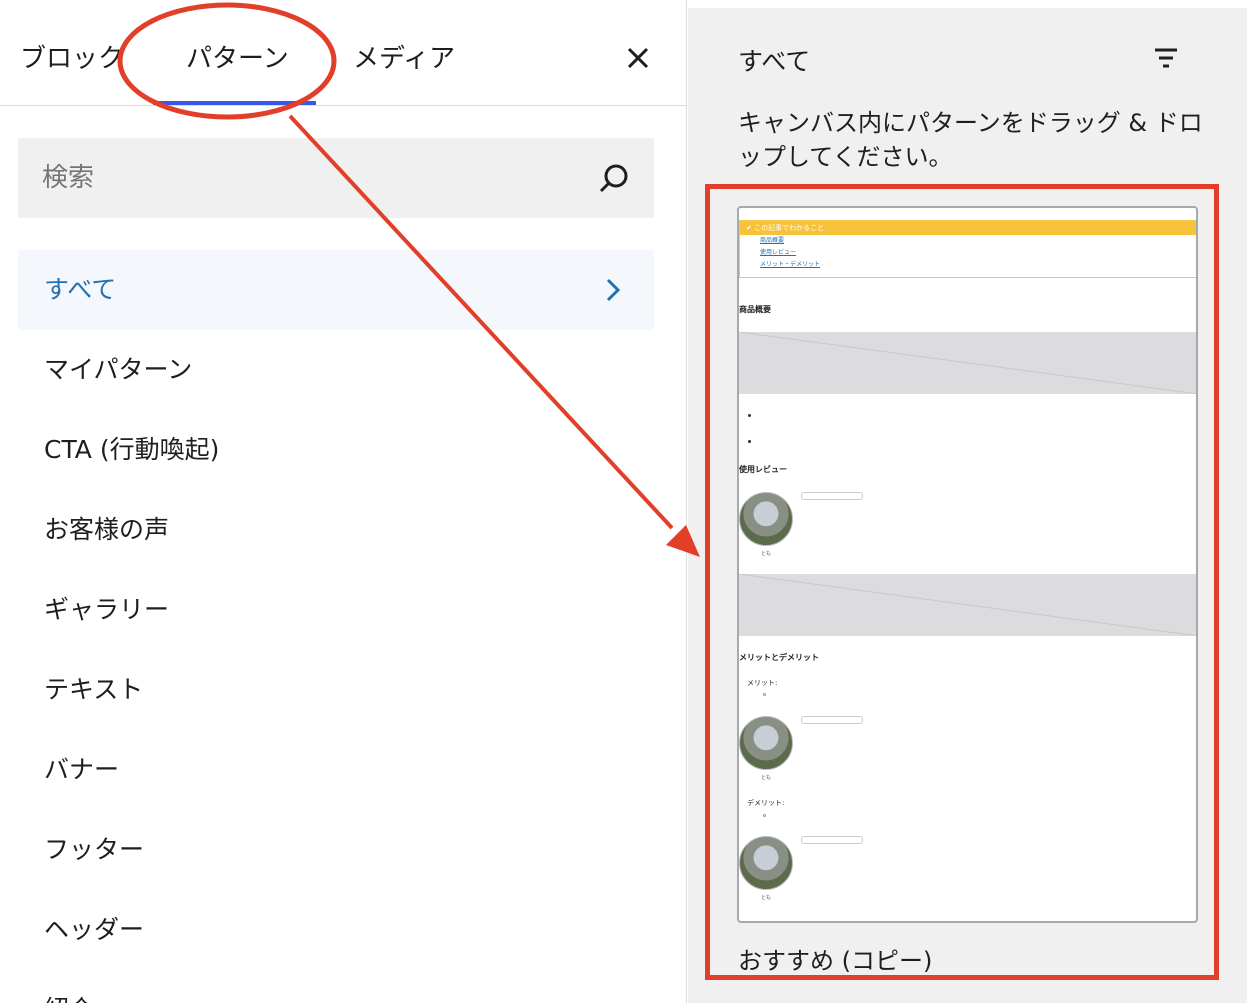  I want to click on category-label: テキスト, so click(94, 689).